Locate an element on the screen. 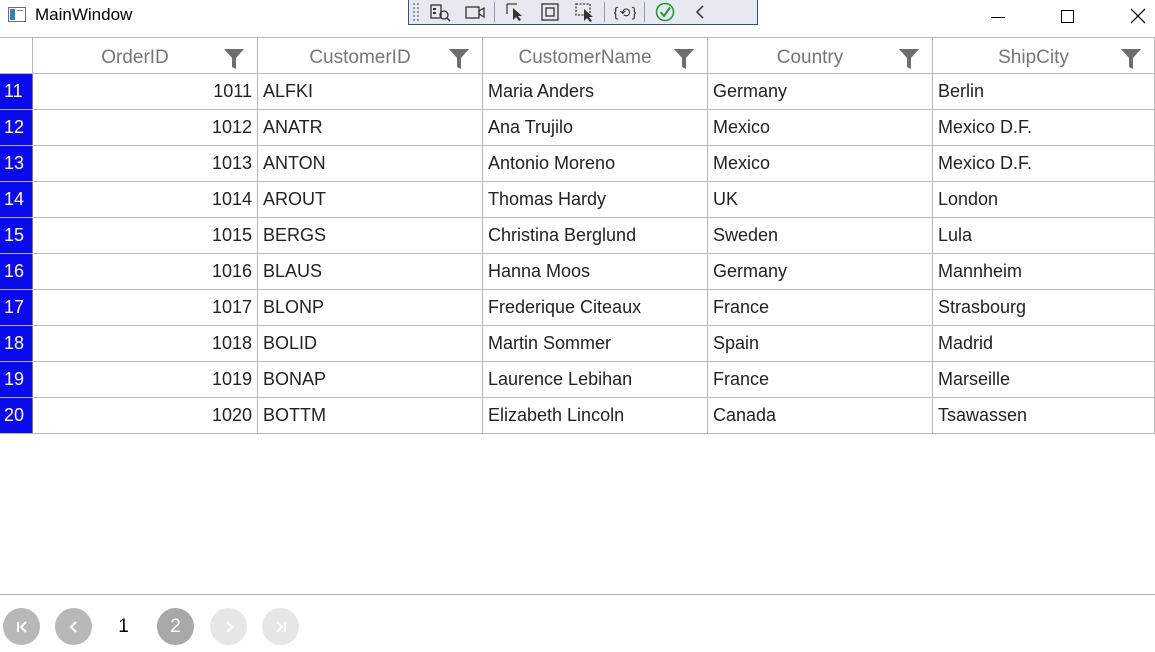  cell-order-id: 1018 is located at coordinates (145, 343).